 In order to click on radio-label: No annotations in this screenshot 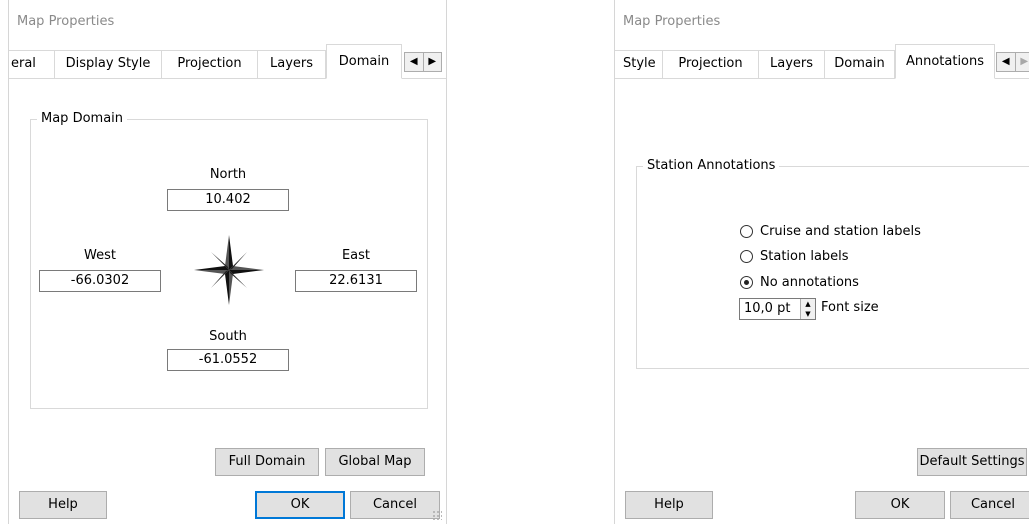, I will do `click(809, 282)`.